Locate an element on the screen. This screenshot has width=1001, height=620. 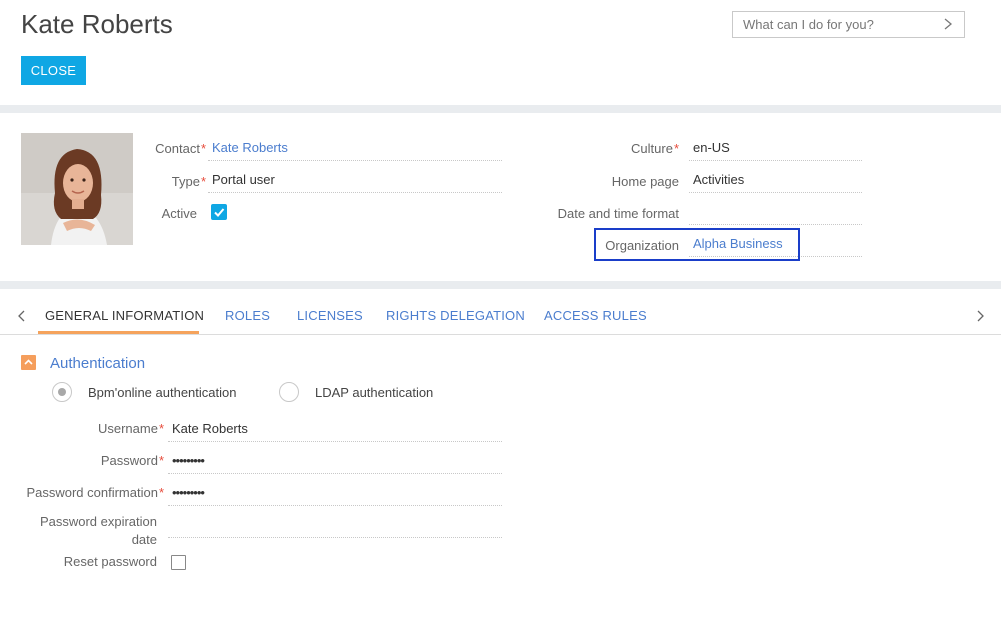
reset-password-label: Reset password is located at coordinates (110, 561).